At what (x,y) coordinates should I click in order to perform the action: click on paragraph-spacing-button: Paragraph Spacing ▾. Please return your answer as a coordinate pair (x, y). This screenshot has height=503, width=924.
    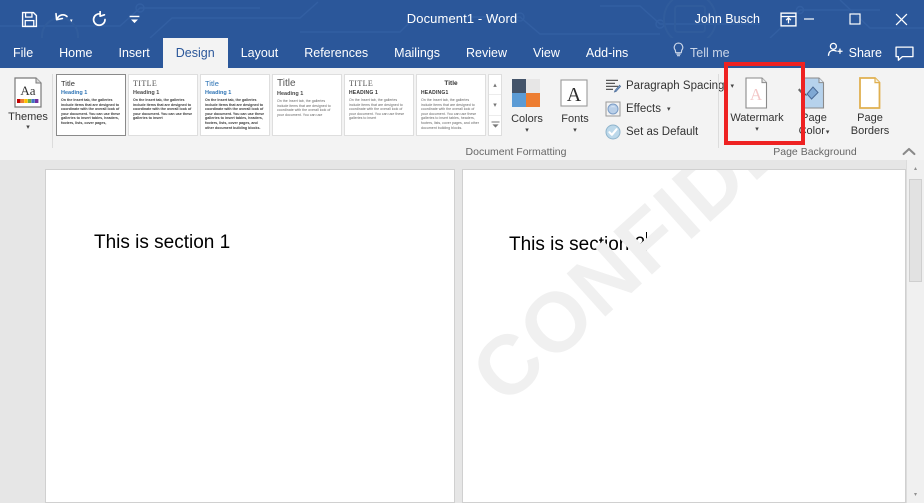
    Looking at the image, I should click on (669, 85).